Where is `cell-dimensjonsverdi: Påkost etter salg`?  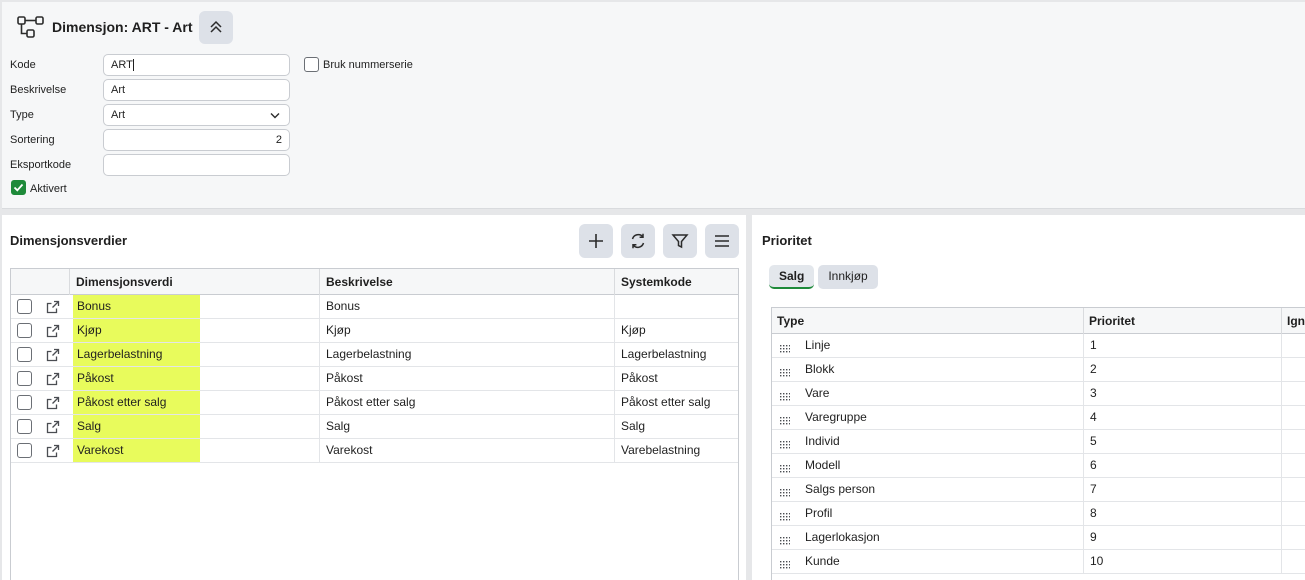
cell-dimensjonsverdi: Påkost etter salg is located at coordinates (136, 402).